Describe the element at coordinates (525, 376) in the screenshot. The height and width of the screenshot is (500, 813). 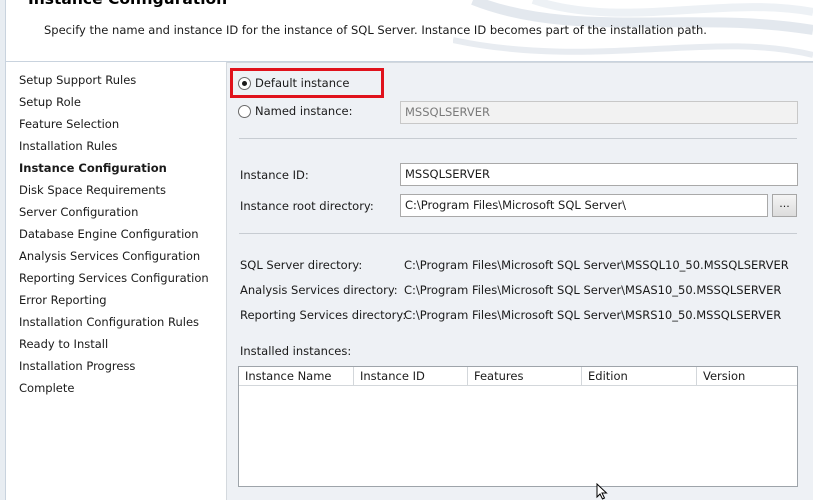
I see `column-header-features: Features` at that location.